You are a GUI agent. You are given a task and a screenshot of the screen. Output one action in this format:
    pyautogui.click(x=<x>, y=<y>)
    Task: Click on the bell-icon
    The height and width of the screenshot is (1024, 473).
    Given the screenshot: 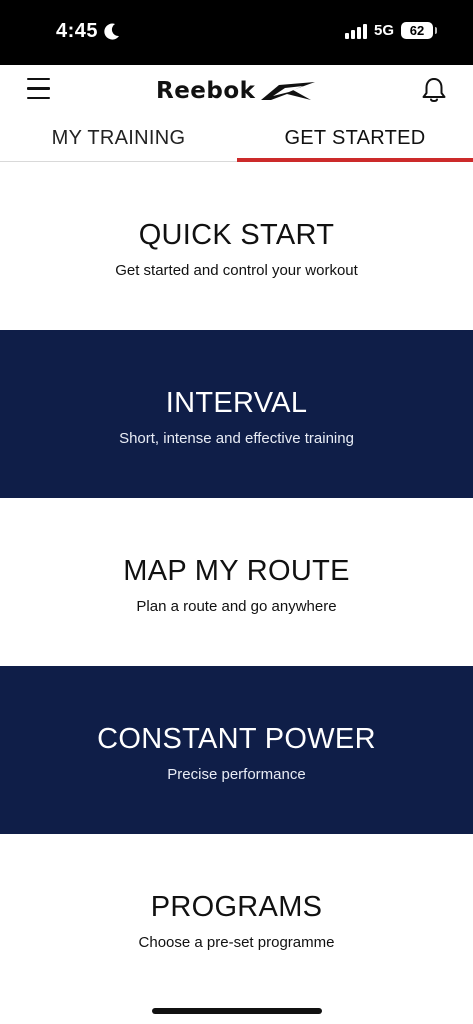 What is the action you would take?
    pyautogui.click(x=434, y=90)
    